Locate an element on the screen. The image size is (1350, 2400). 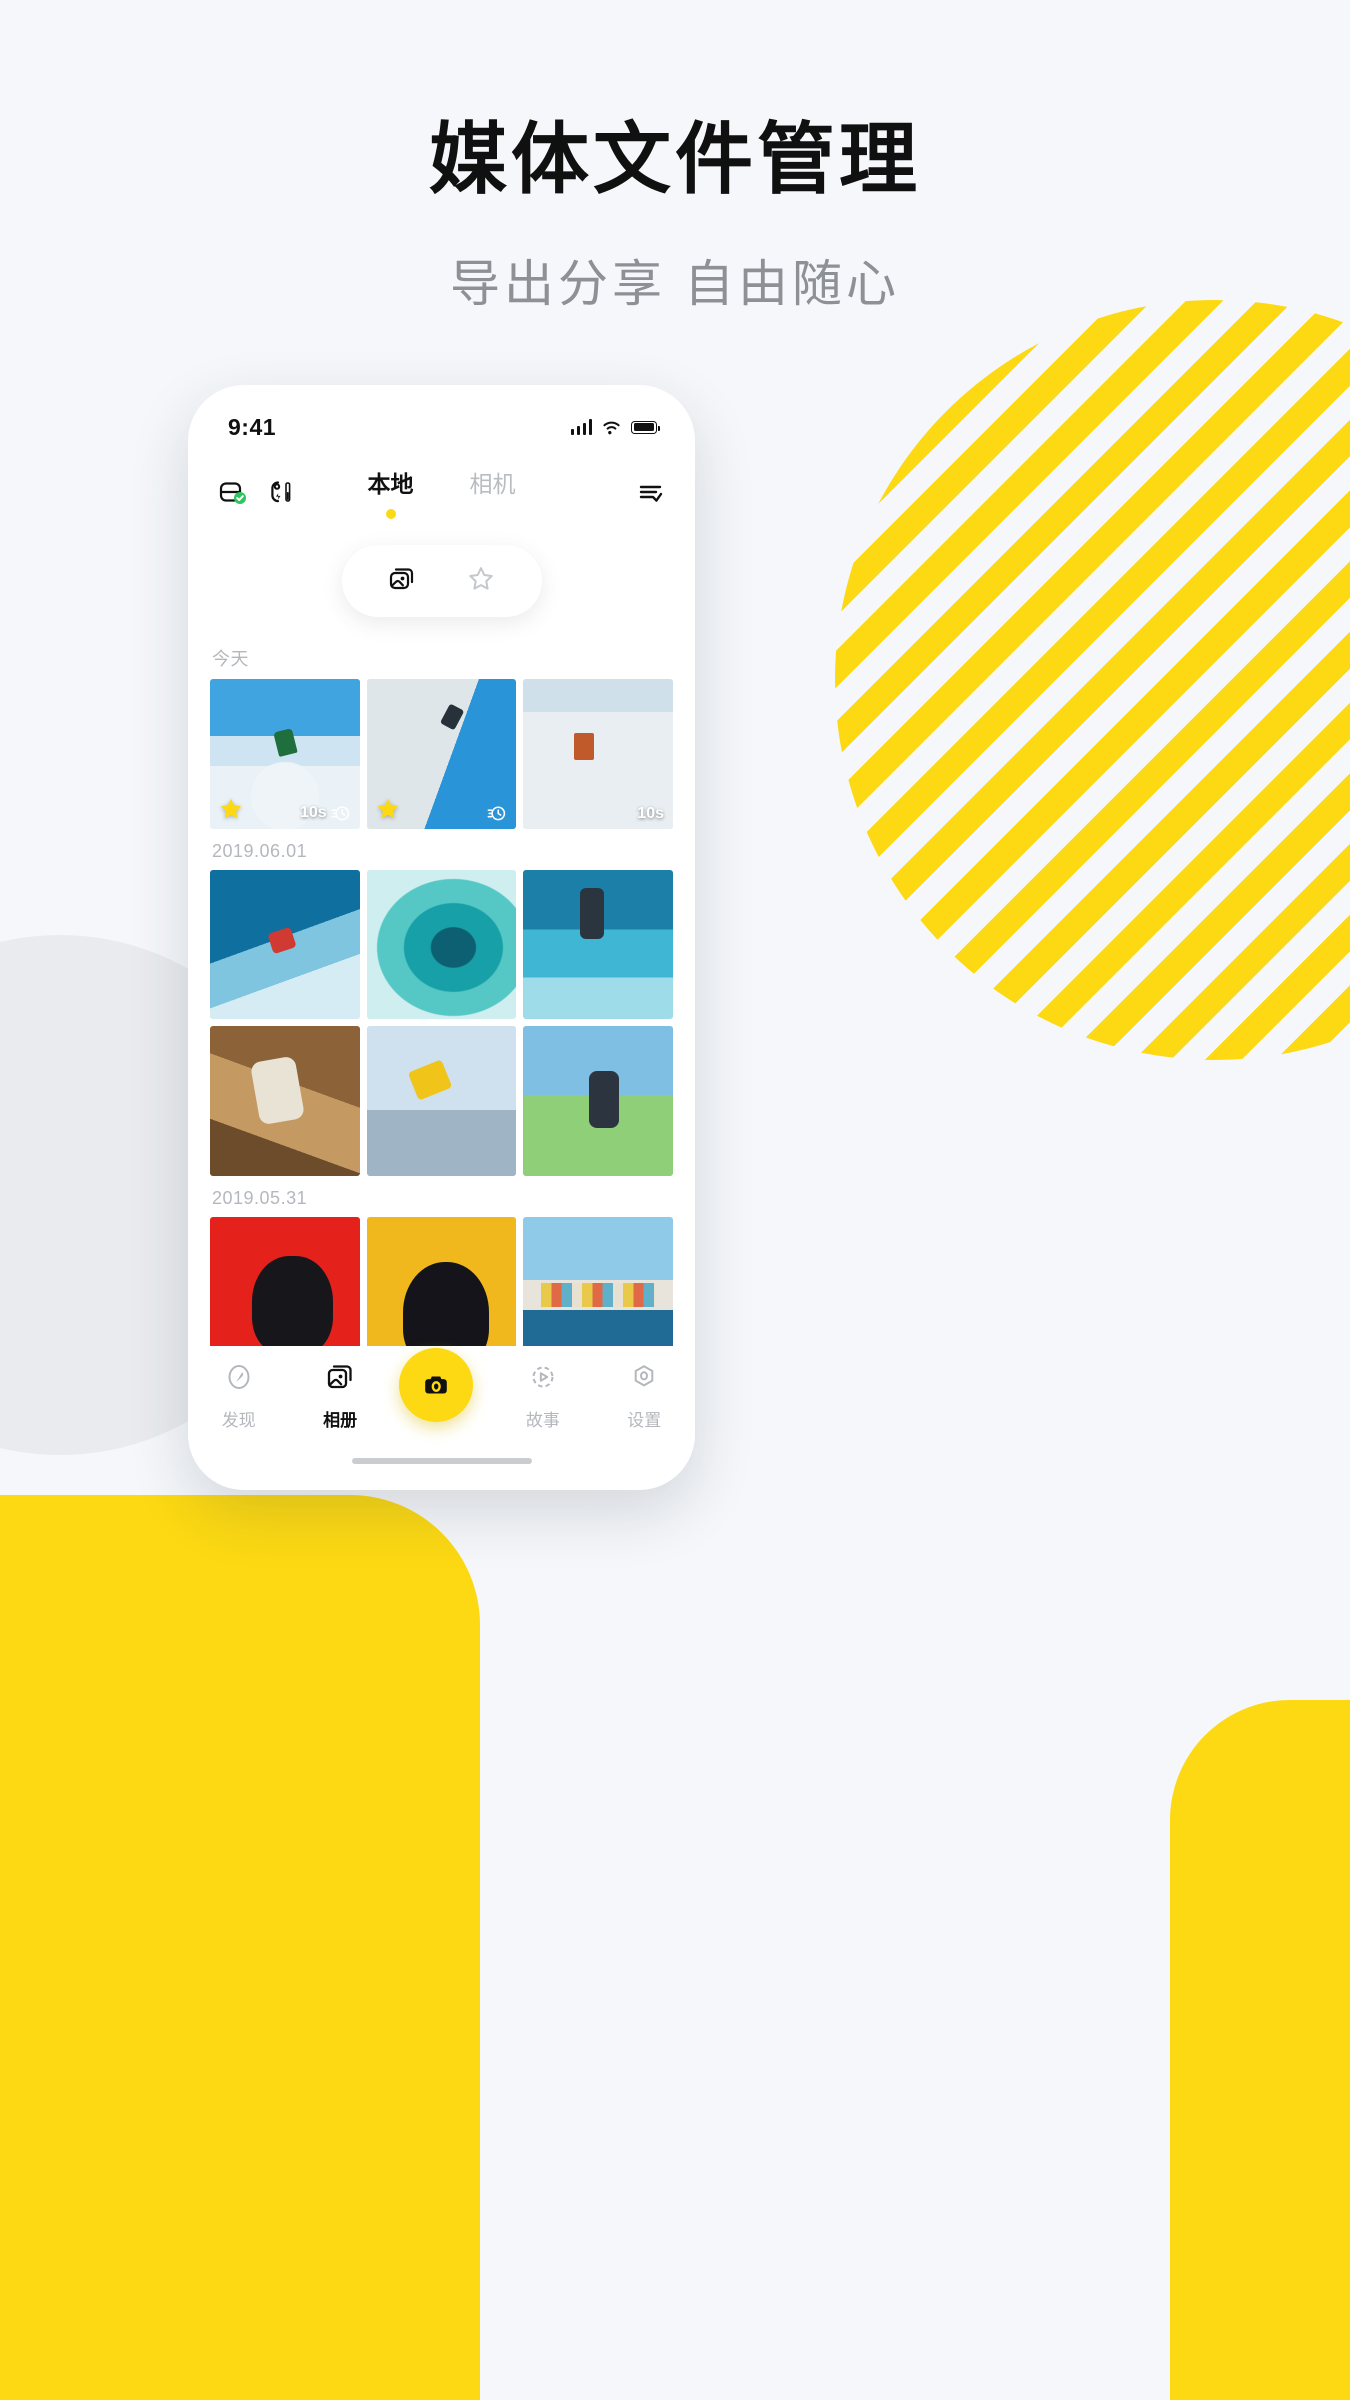
photo-pug-red-beret is located at coordinates (285, 1281).